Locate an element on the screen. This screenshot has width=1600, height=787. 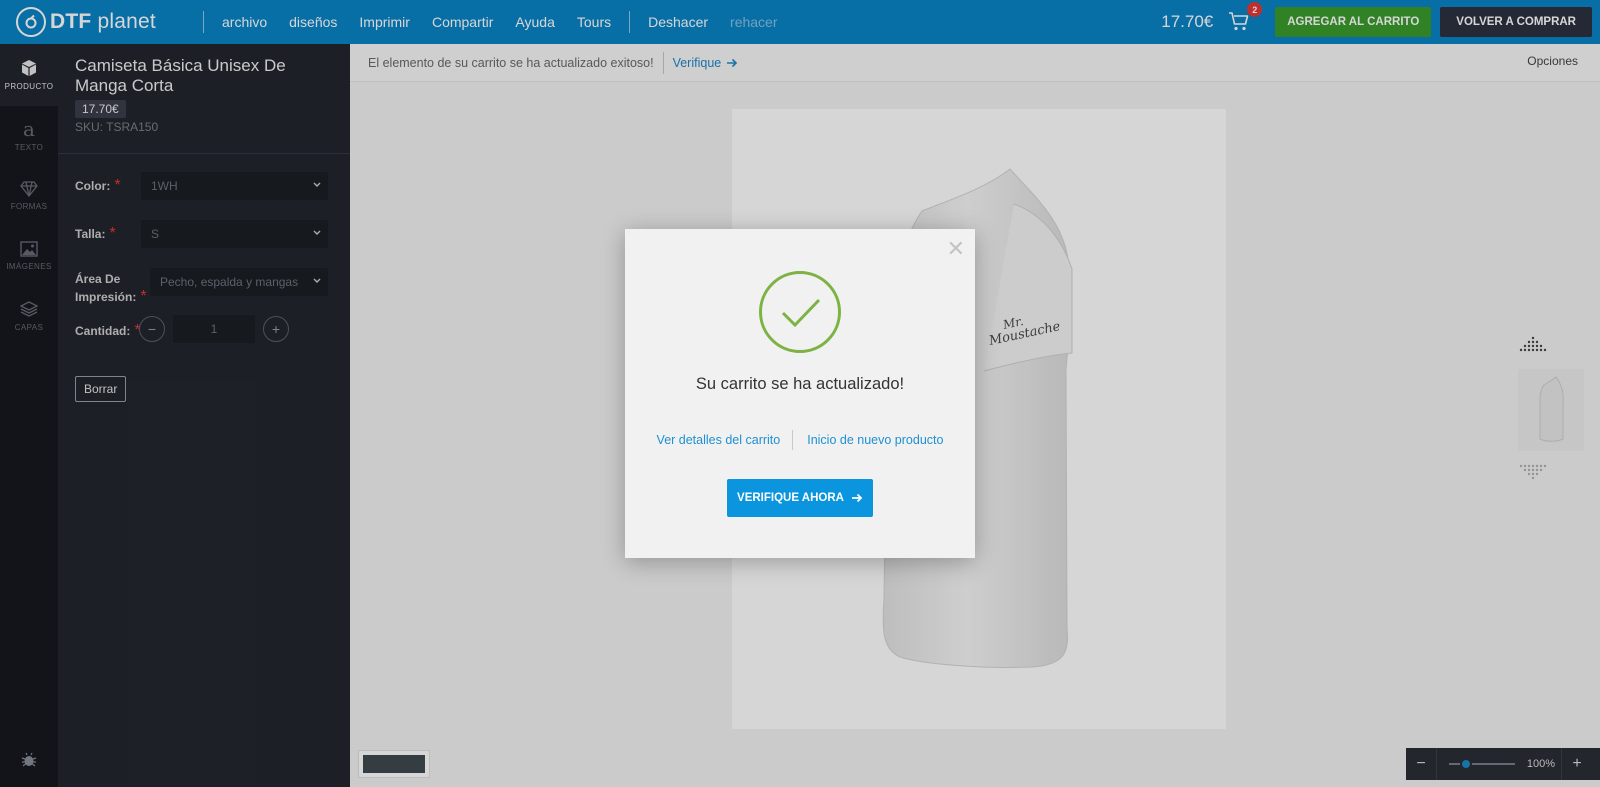
close-icon: ✕ is located at coordinates (956, 249).